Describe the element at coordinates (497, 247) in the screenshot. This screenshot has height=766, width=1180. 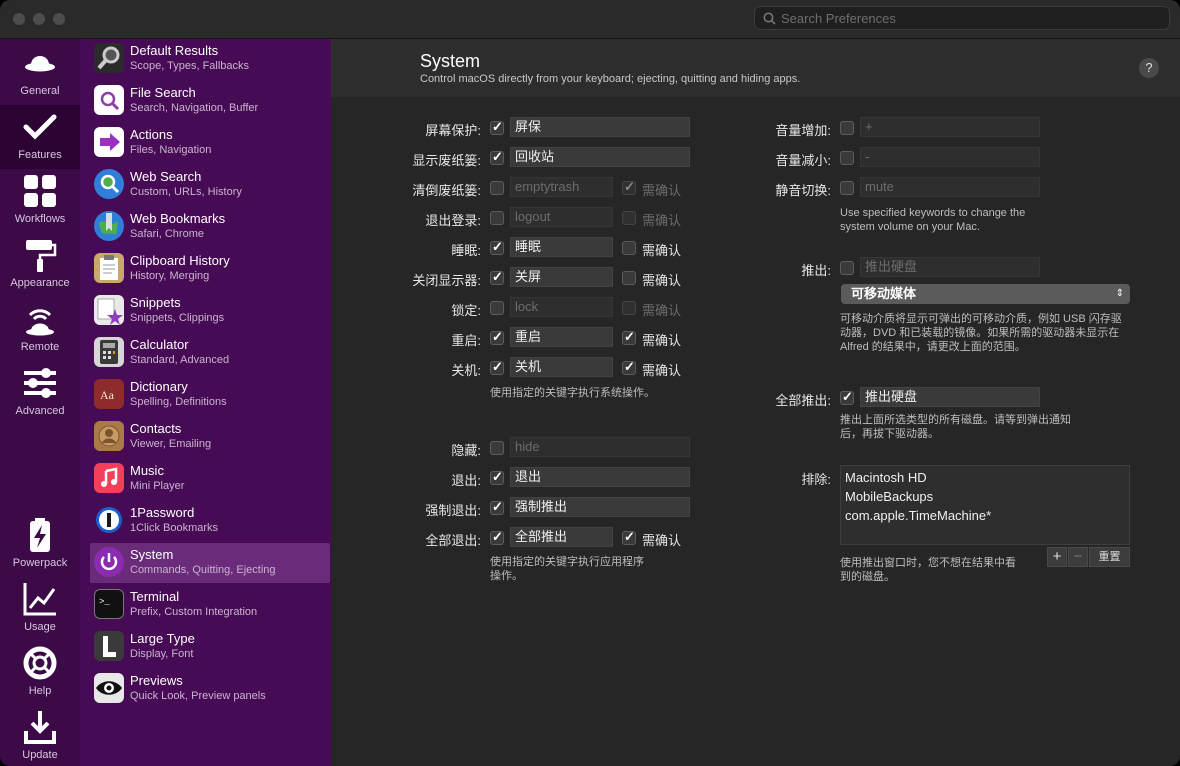
I see `sleep-checkbox` at that location.